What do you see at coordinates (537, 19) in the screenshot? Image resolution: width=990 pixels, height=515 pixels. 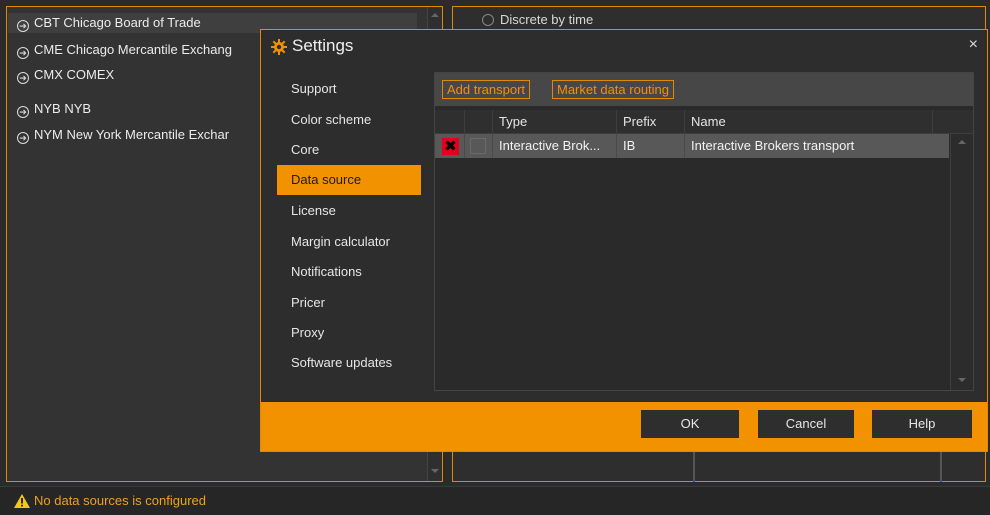 I see `discrete-by-time-radio: Discrete by time` at bounding box center [537, 19].